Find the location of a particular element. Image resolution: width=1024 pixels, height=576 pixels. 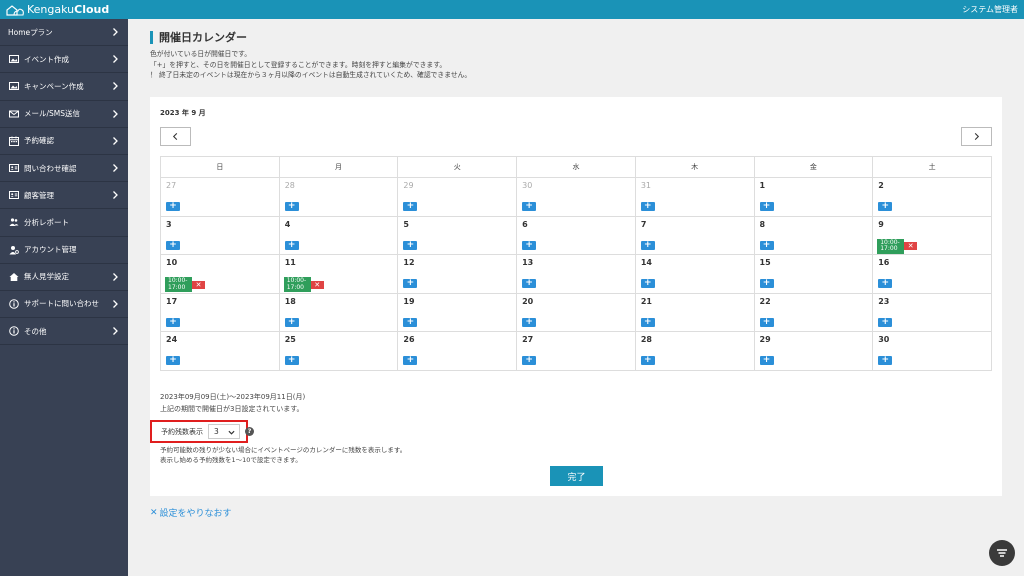

sidebar-item: イベント作成 is located at coordinates (64, 60).